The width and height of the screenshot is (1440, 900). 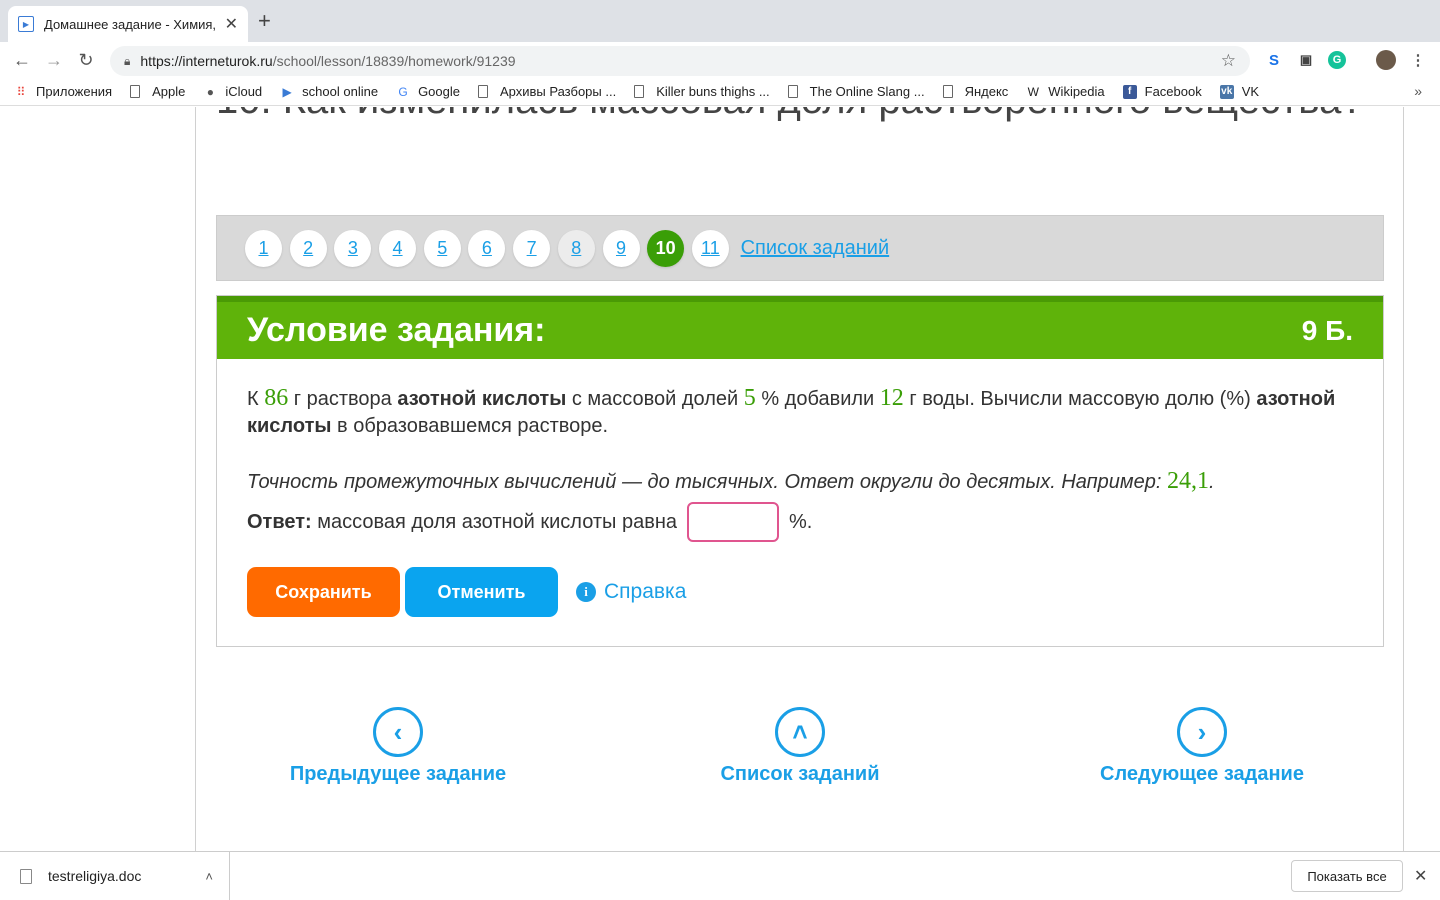 I want to click on bookmark-item: f Facebook, so click(x=1162, y=91).